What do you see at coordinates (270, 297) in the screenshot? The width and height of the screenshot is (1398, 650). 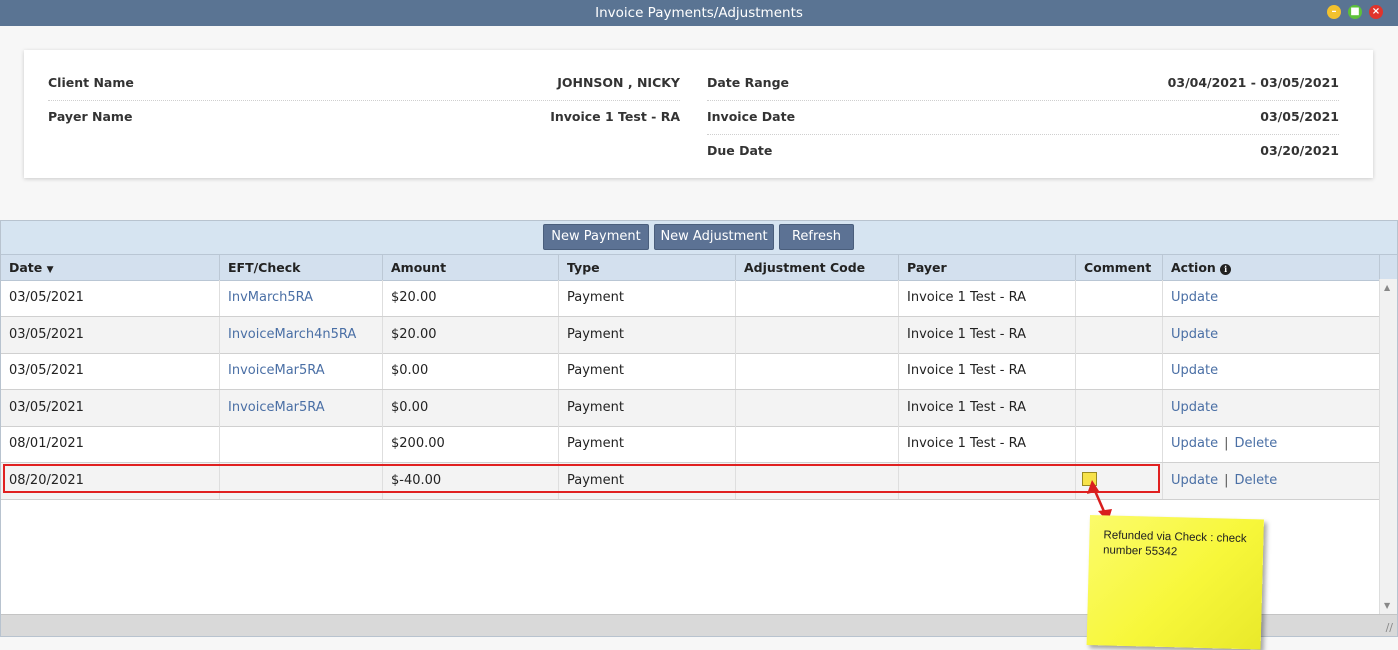 I see `eft-check-link: InvMarch5RA` at bounding box center [270, 297].